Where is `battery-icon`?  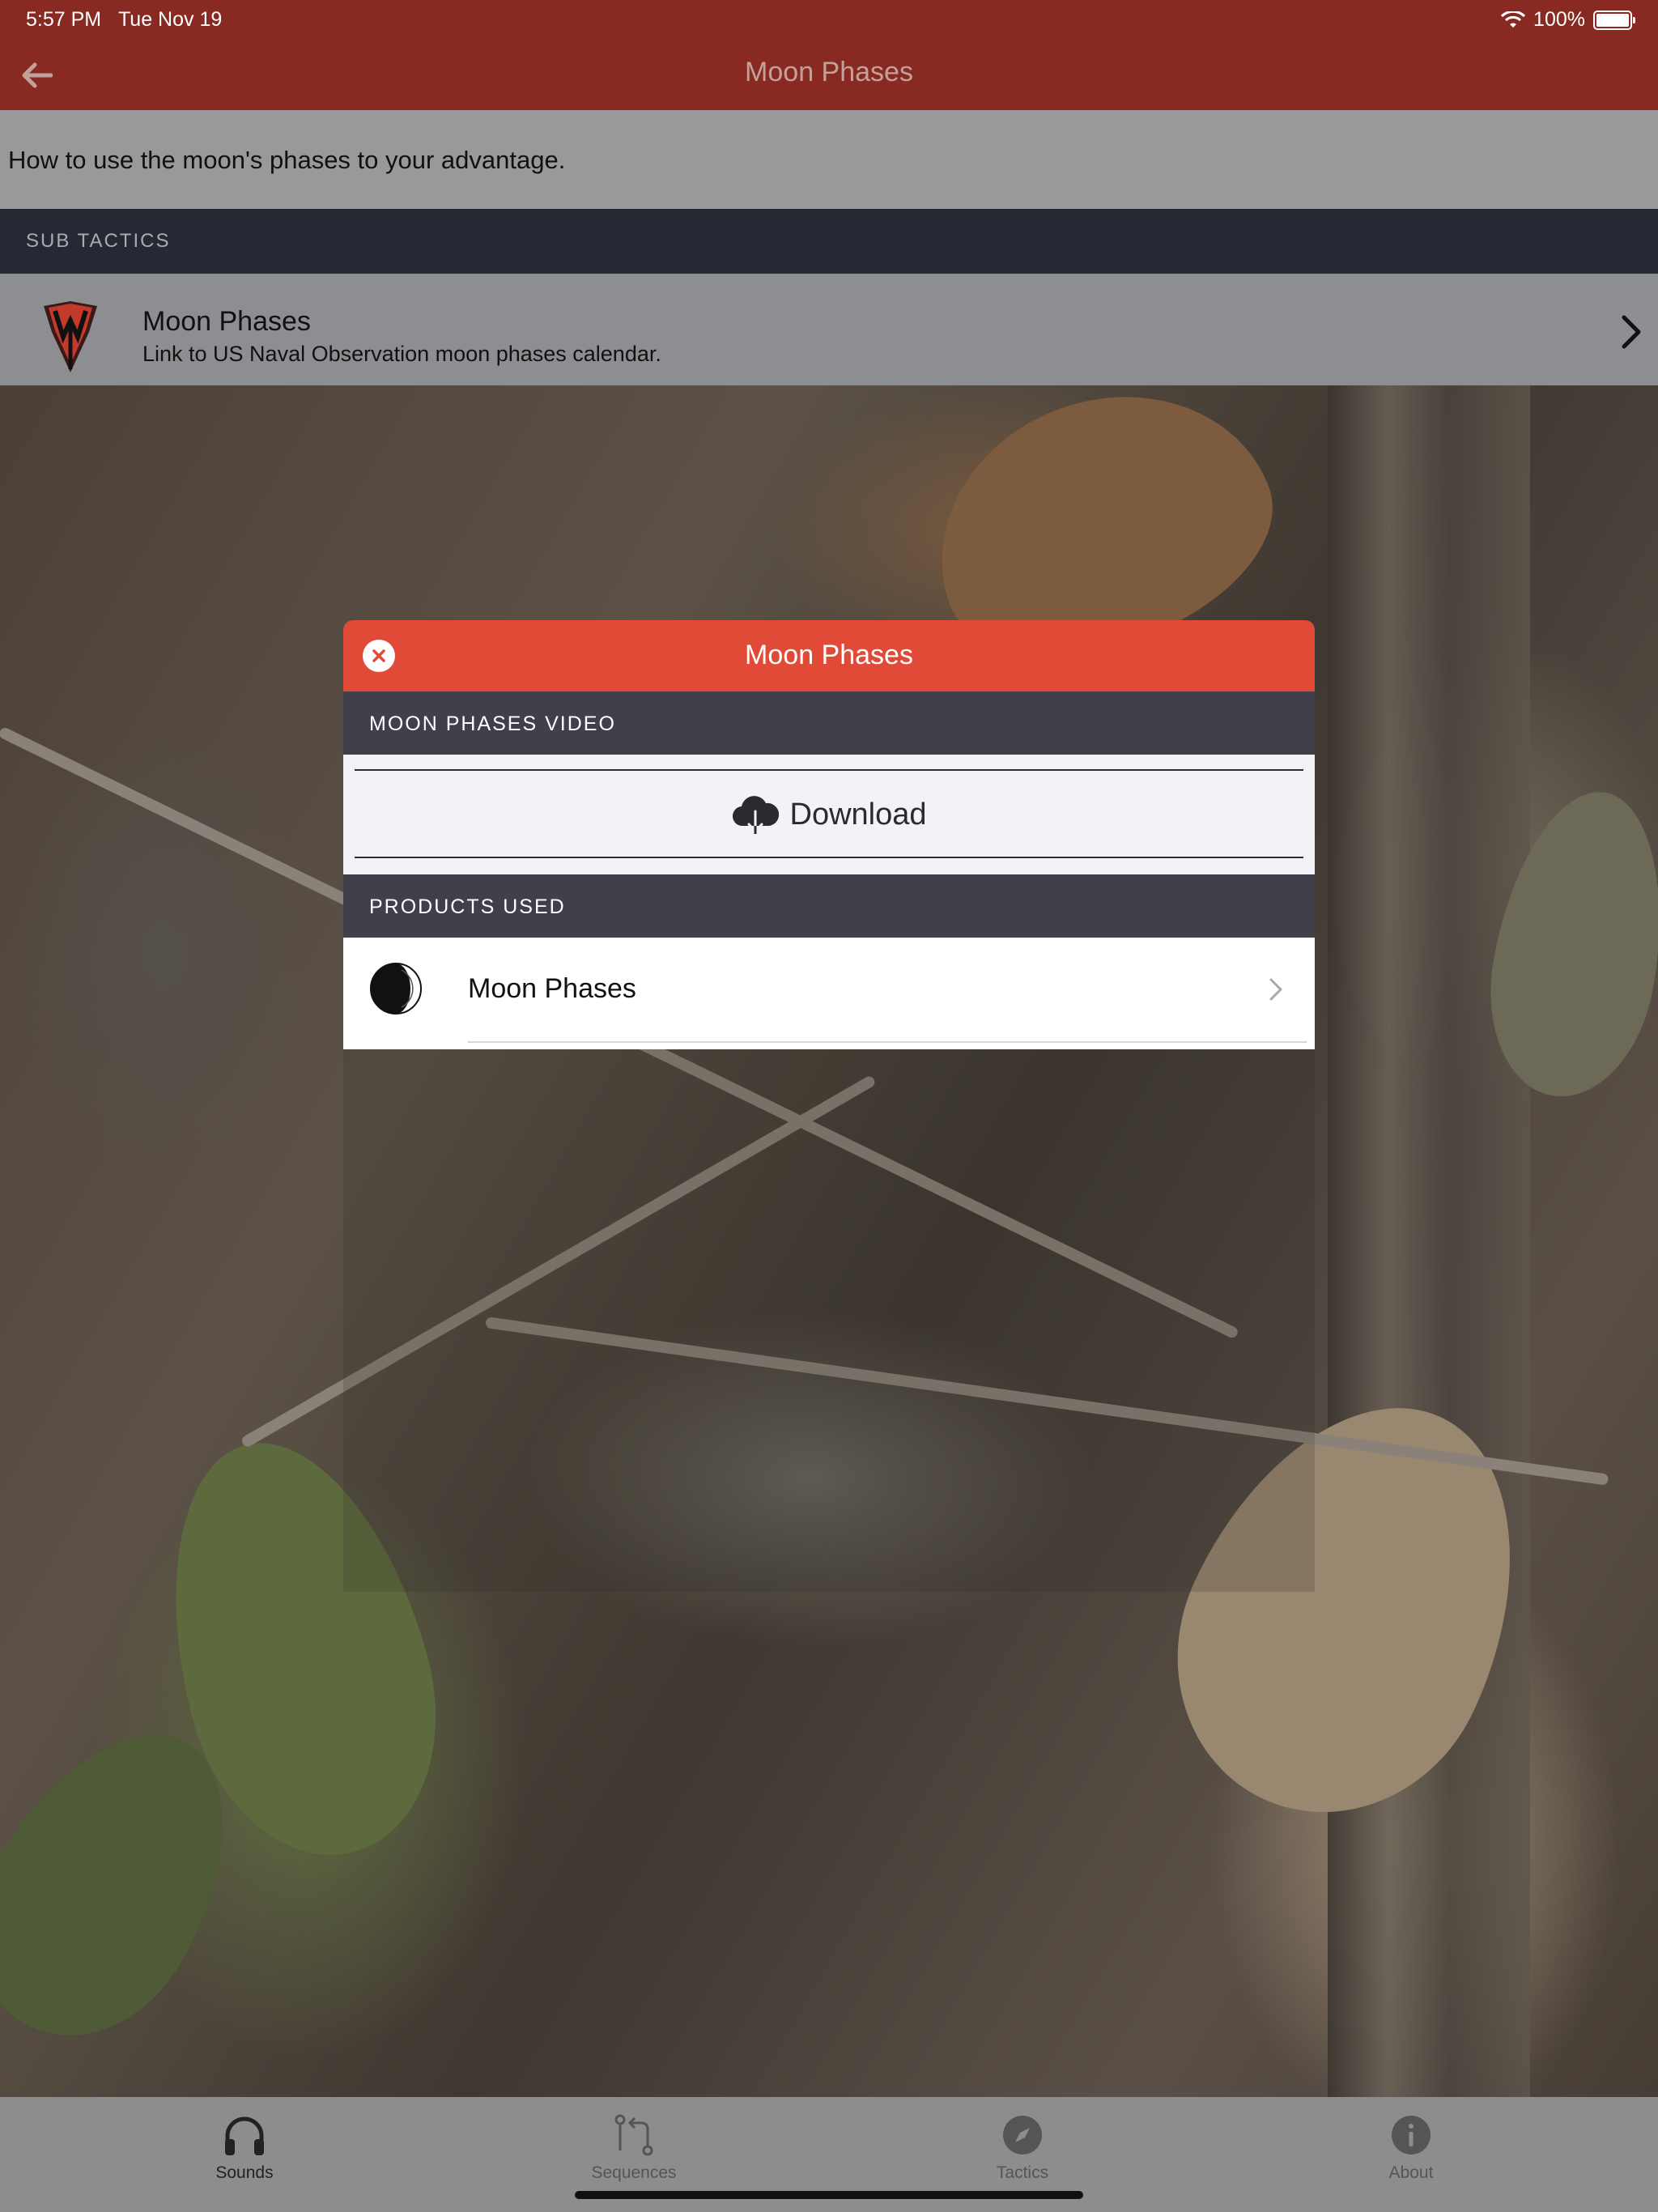 battery-icon is located at coordinates (1614, 20).